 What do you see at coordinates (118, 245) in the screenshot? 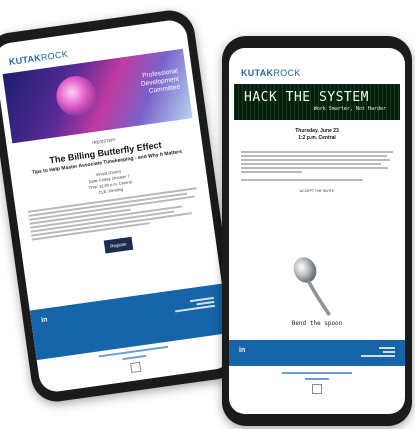
I see `register-button: Register` at bounding box center [118, 245].